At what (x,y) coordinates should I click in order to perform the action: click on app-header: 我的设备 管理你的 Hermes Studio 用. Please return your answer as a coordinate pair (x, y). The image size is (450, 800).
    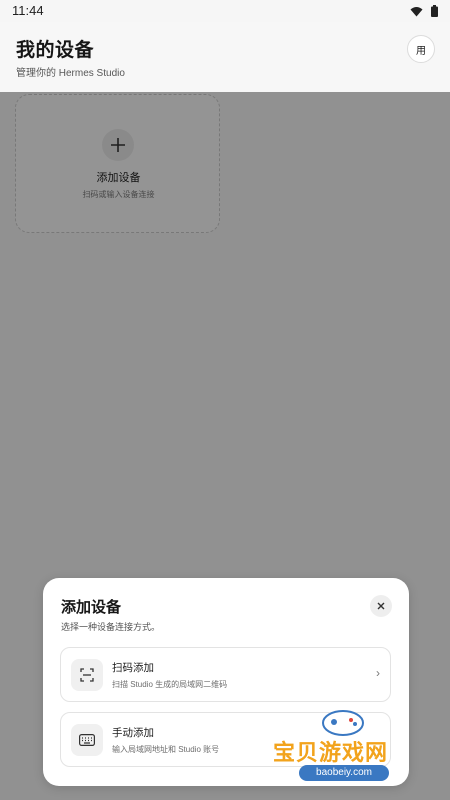
    Looking at the image, I should click on (225, 57).